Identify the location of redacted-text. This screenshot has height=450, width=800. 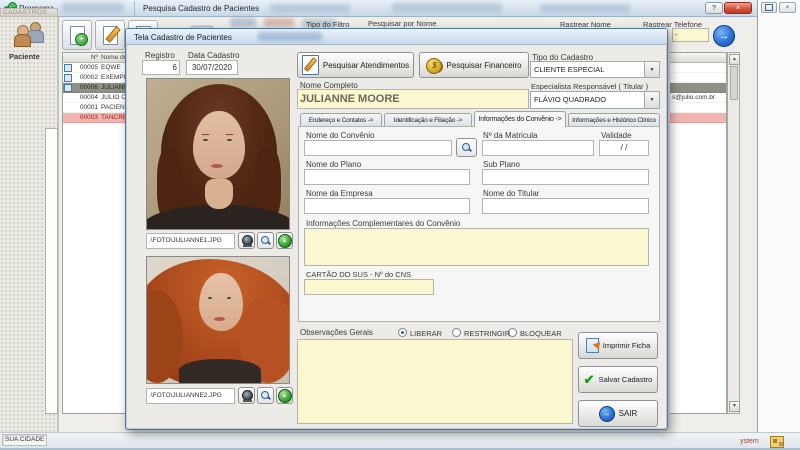
(585, 8).